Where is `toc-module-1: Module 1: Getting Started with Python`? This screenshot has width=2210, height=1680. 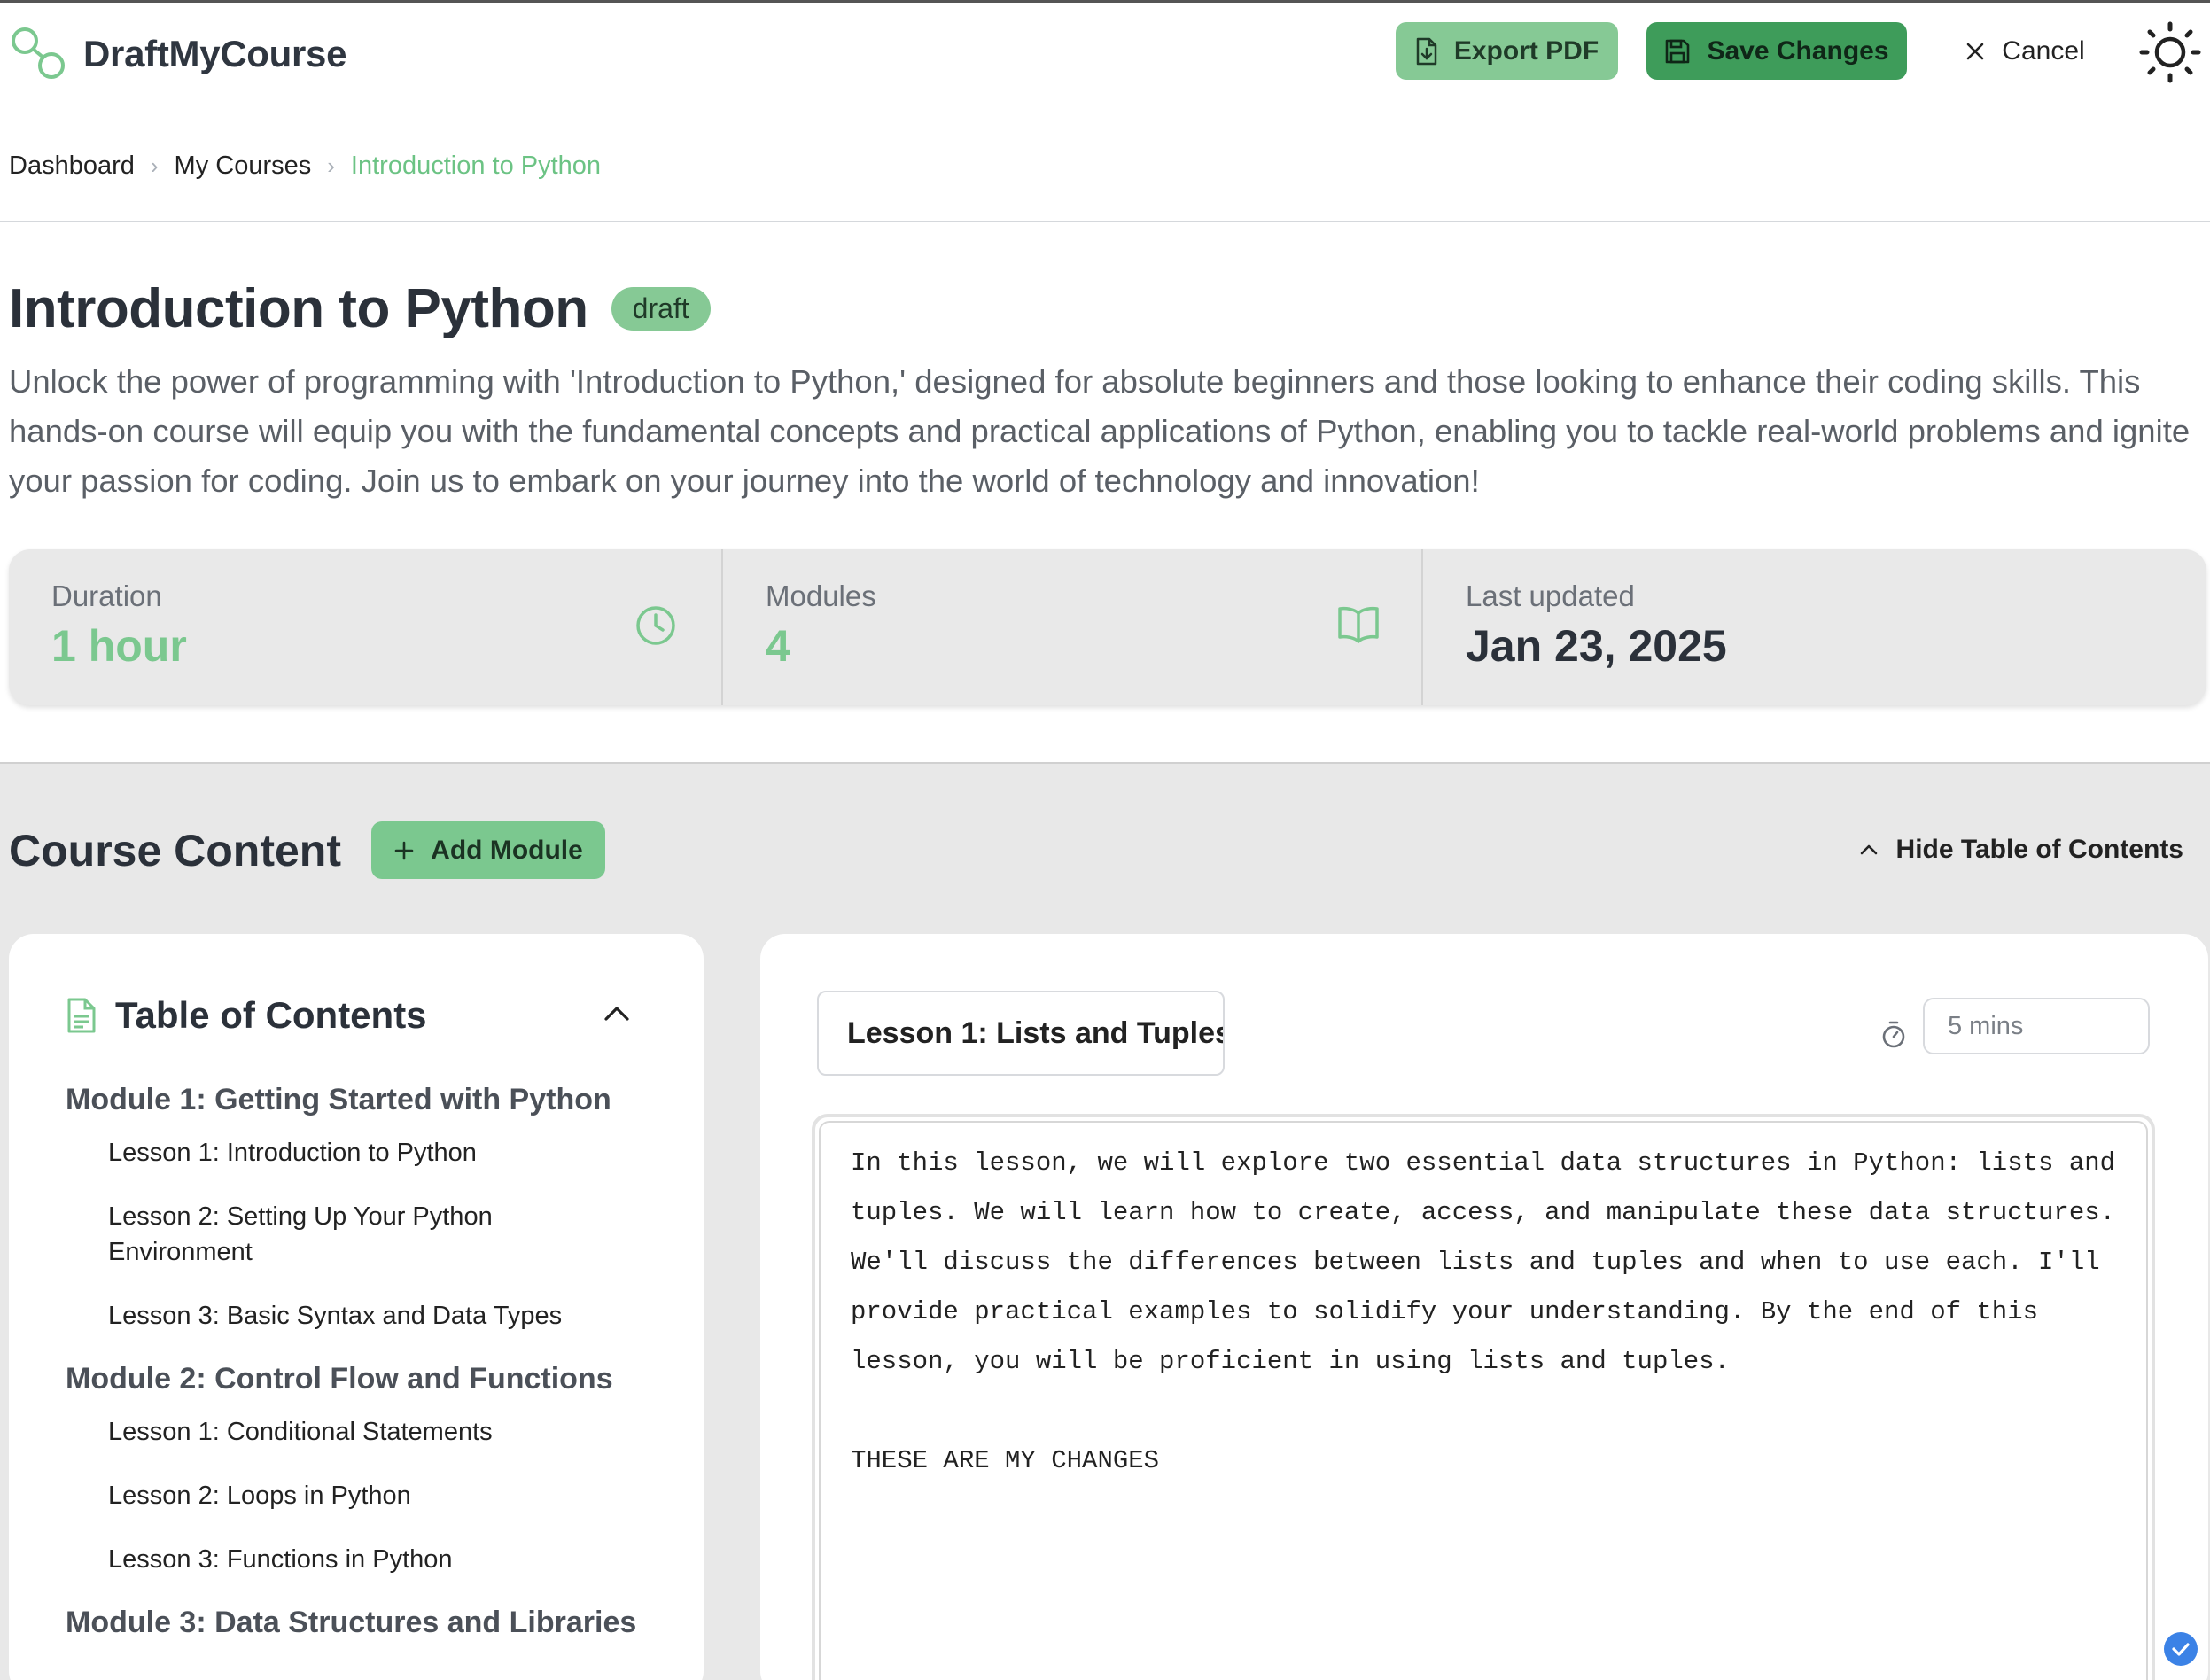 toc-module-1: Module 1: Getting Started with Python is located at coordinates (367, 1100).